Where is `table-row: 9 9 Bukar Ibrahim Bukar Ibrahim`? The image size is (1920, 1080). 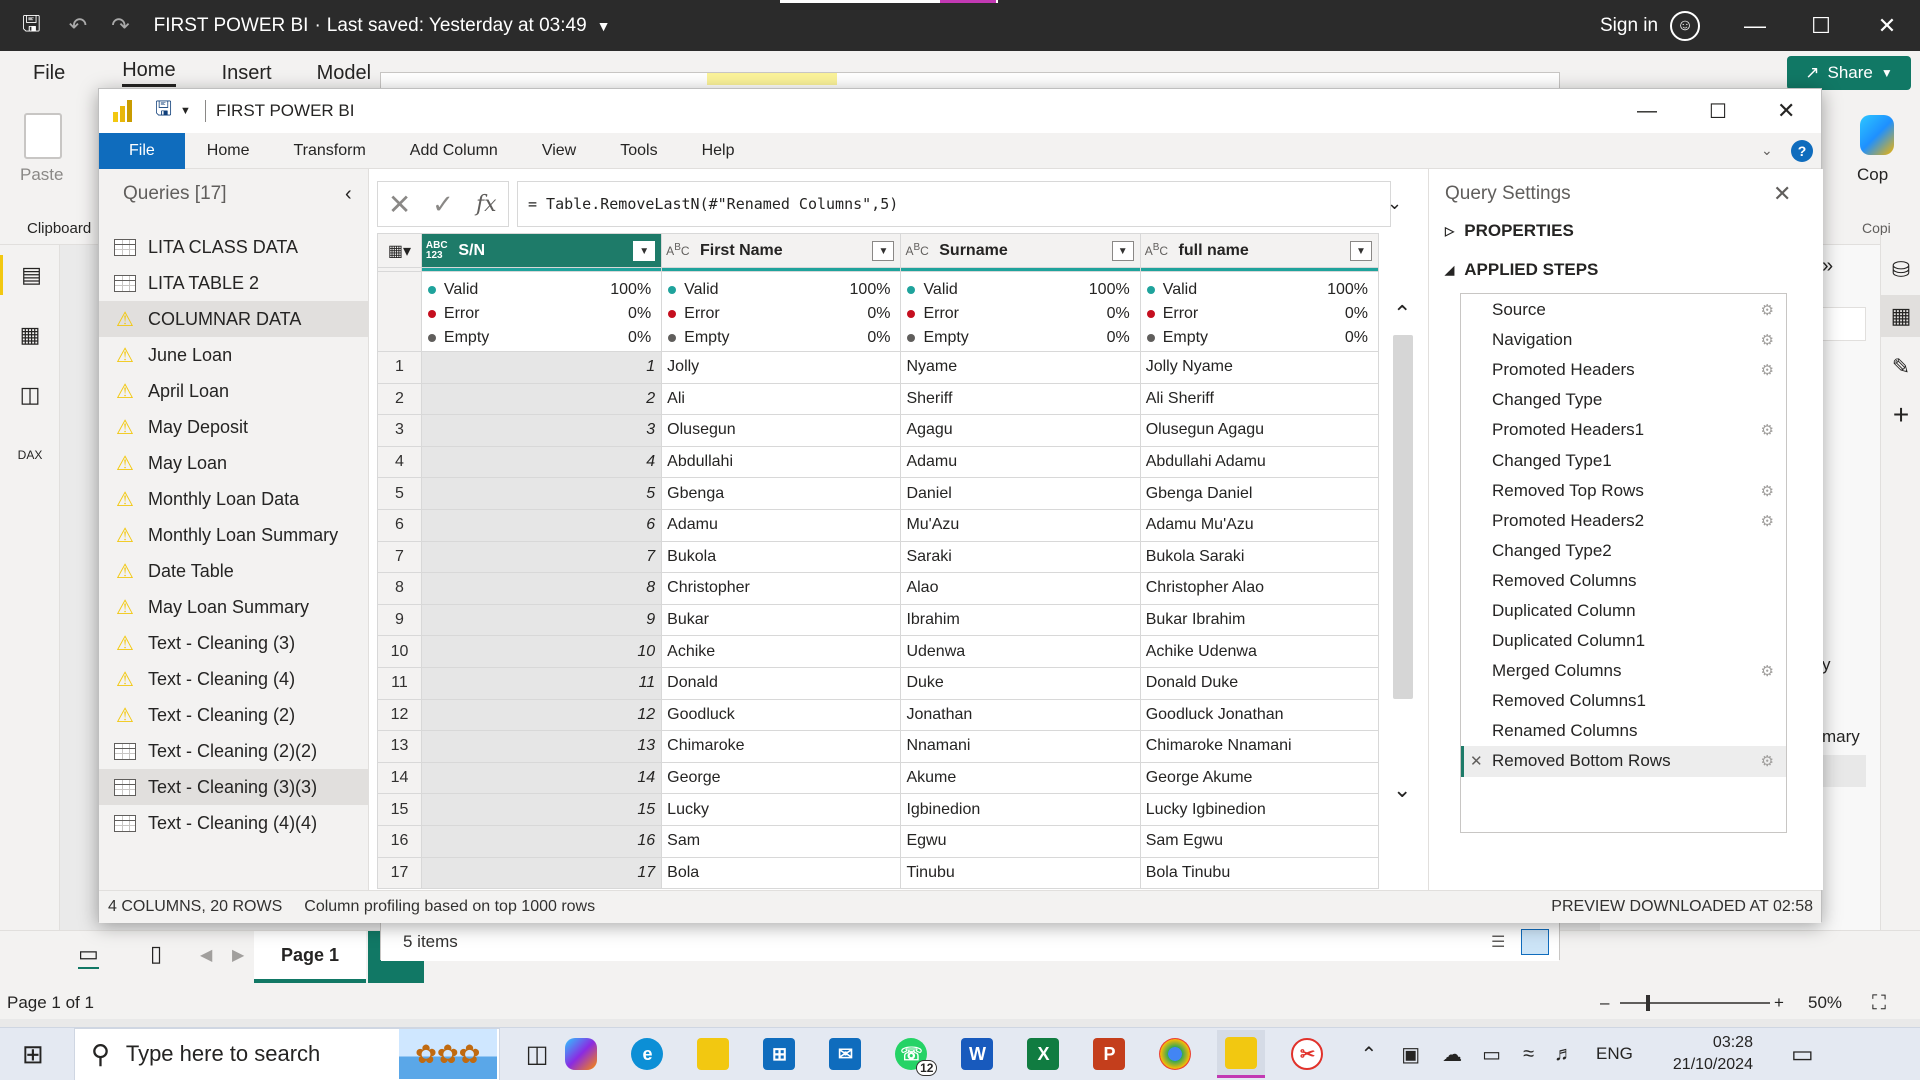
table-row: 9 9 Bukar Ibrahim Bukar Ibrahim is located at coordinates (878, 620).